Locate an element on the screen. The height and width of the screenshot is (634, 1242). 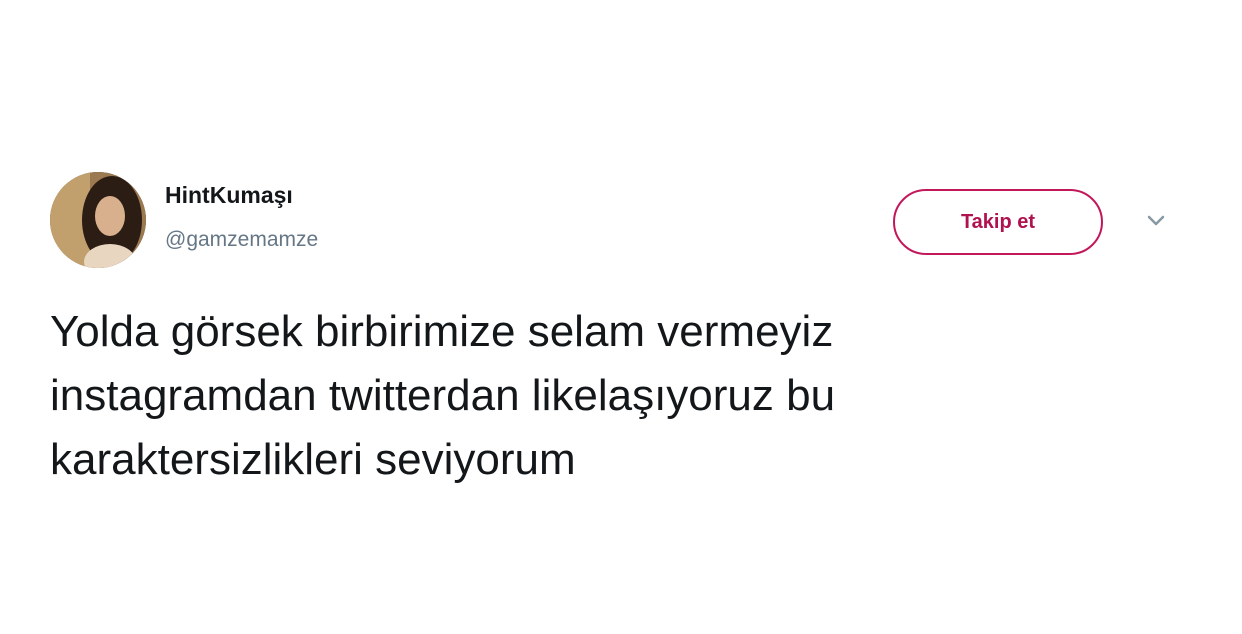
follow-button: Takip et is located at coordinates (998, 222).